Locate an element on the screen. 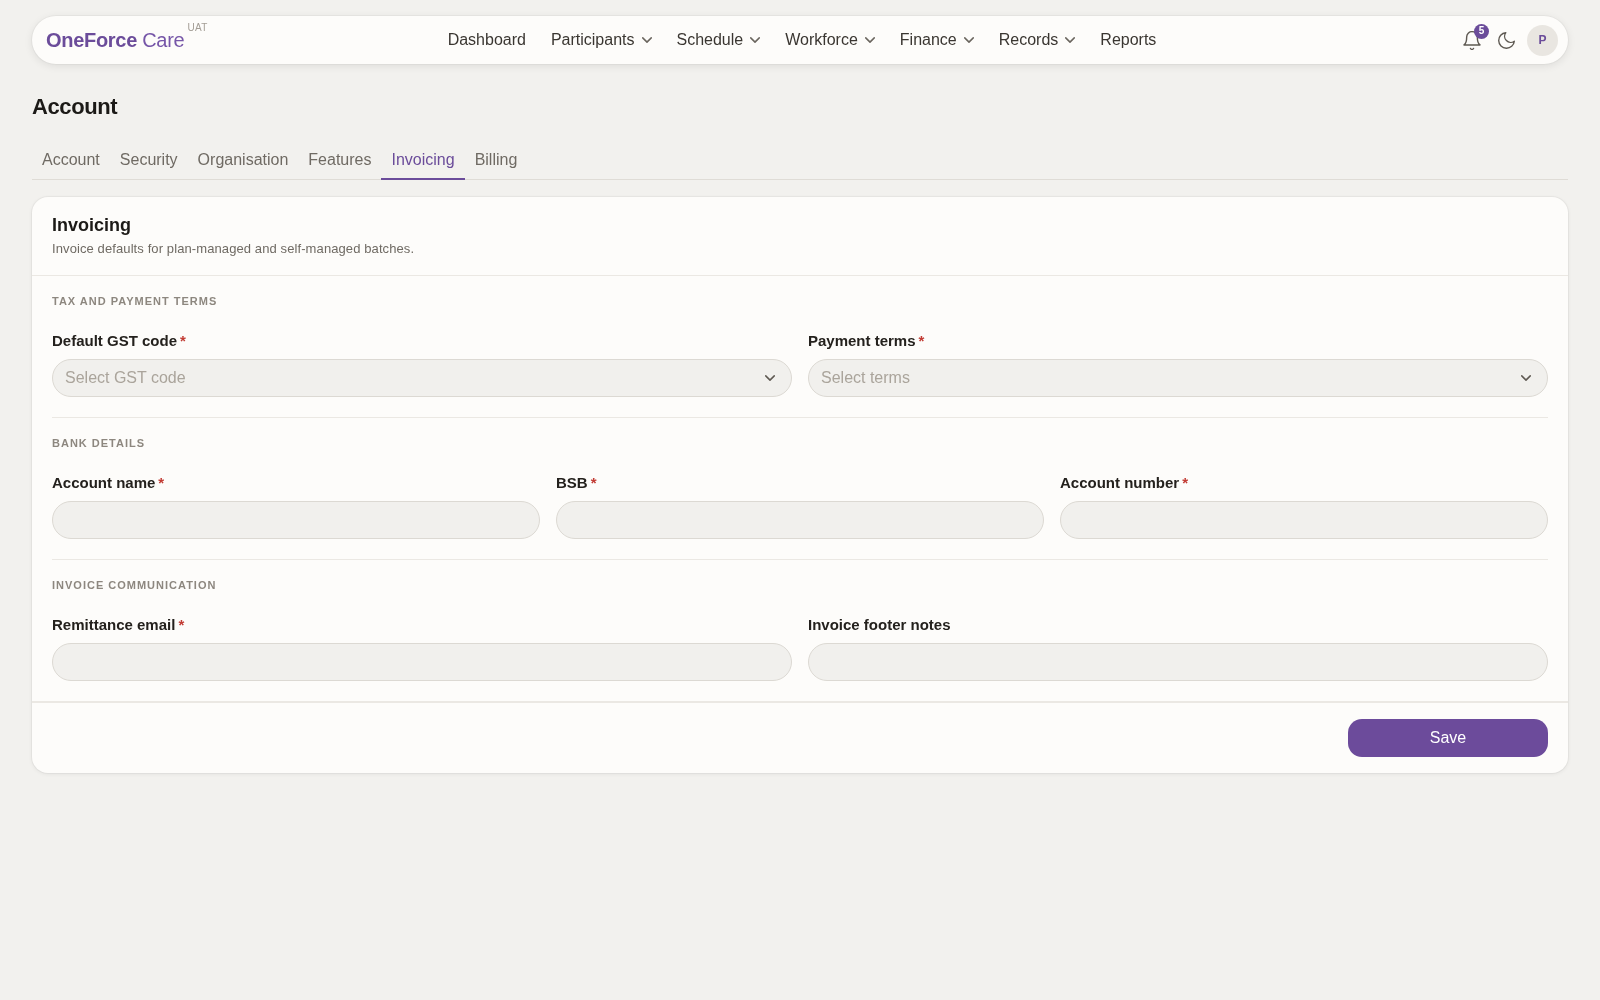  nav-link: Finance is located at coordinates (936, 40).